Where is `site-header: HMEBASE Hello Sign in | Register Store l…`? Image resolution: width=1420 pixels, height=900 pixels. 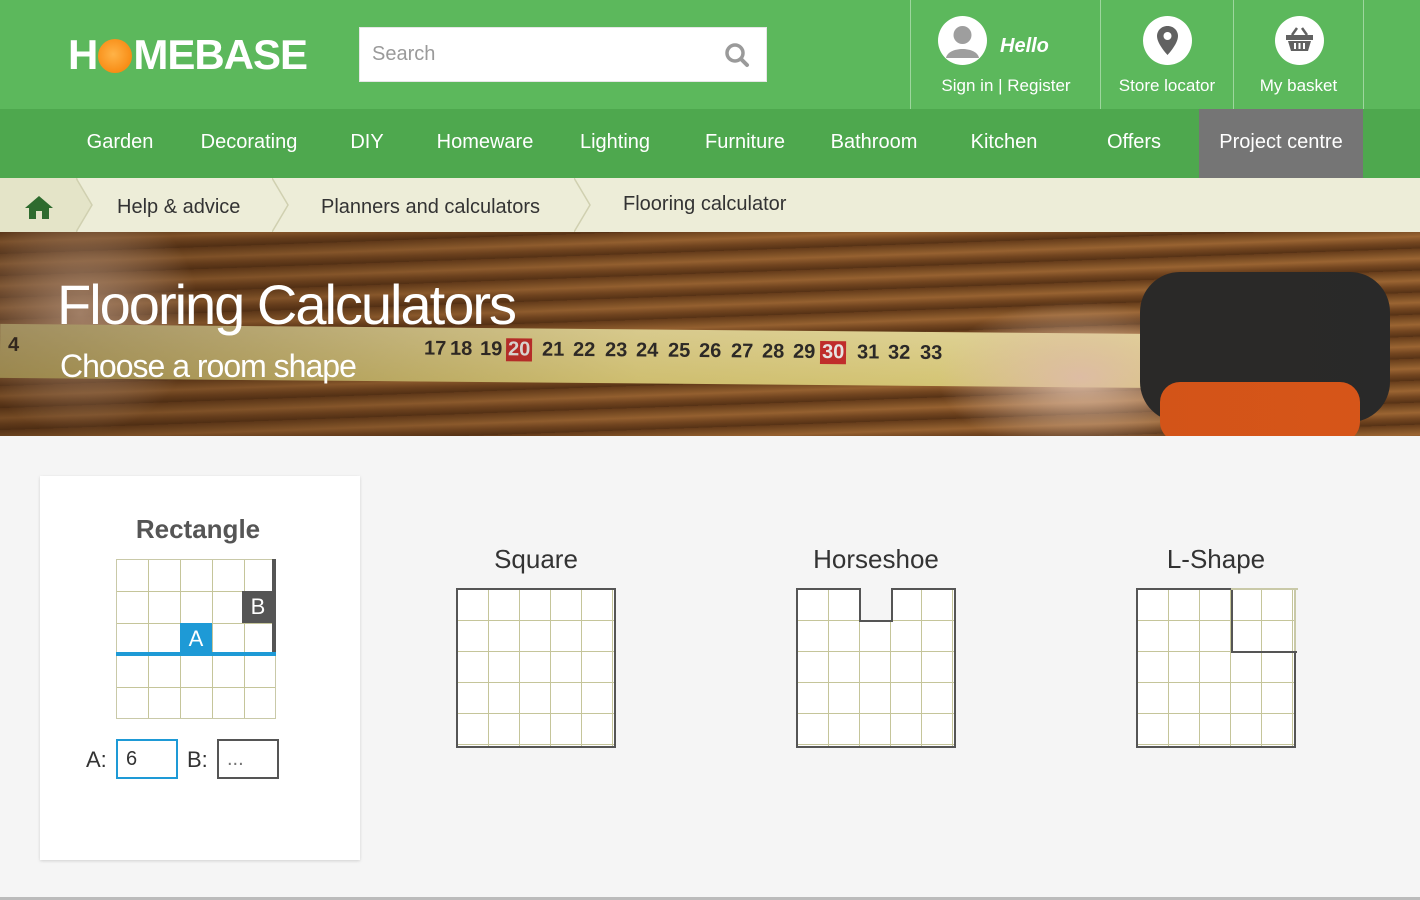 site-header: HMEBASE Hello Sign in | Register Store l… is located at coordinates (710, 54).